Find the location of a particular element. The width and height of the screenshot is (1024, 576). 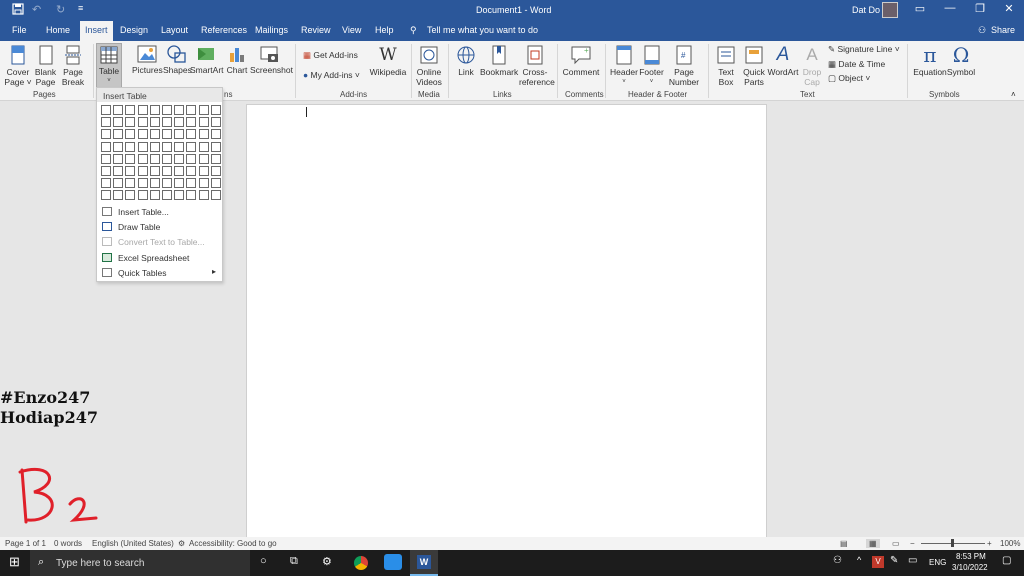

menu-draw-table: Draw Table is located at coordinates (159, 226).